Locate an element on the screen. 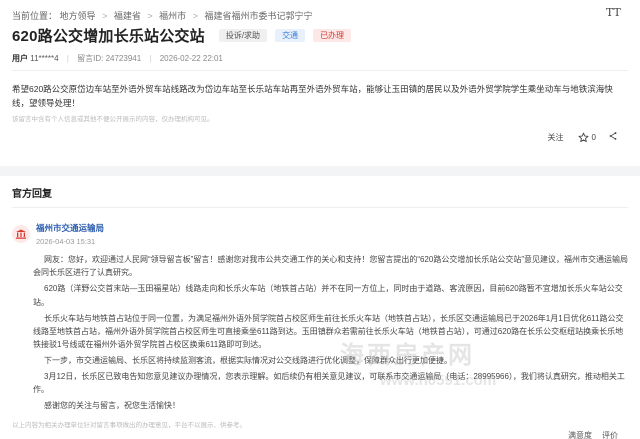 Image resolution: width=640 pixels, height=439 pixels. reply-heading: 官方回复 is located at coordinates (32, 194).